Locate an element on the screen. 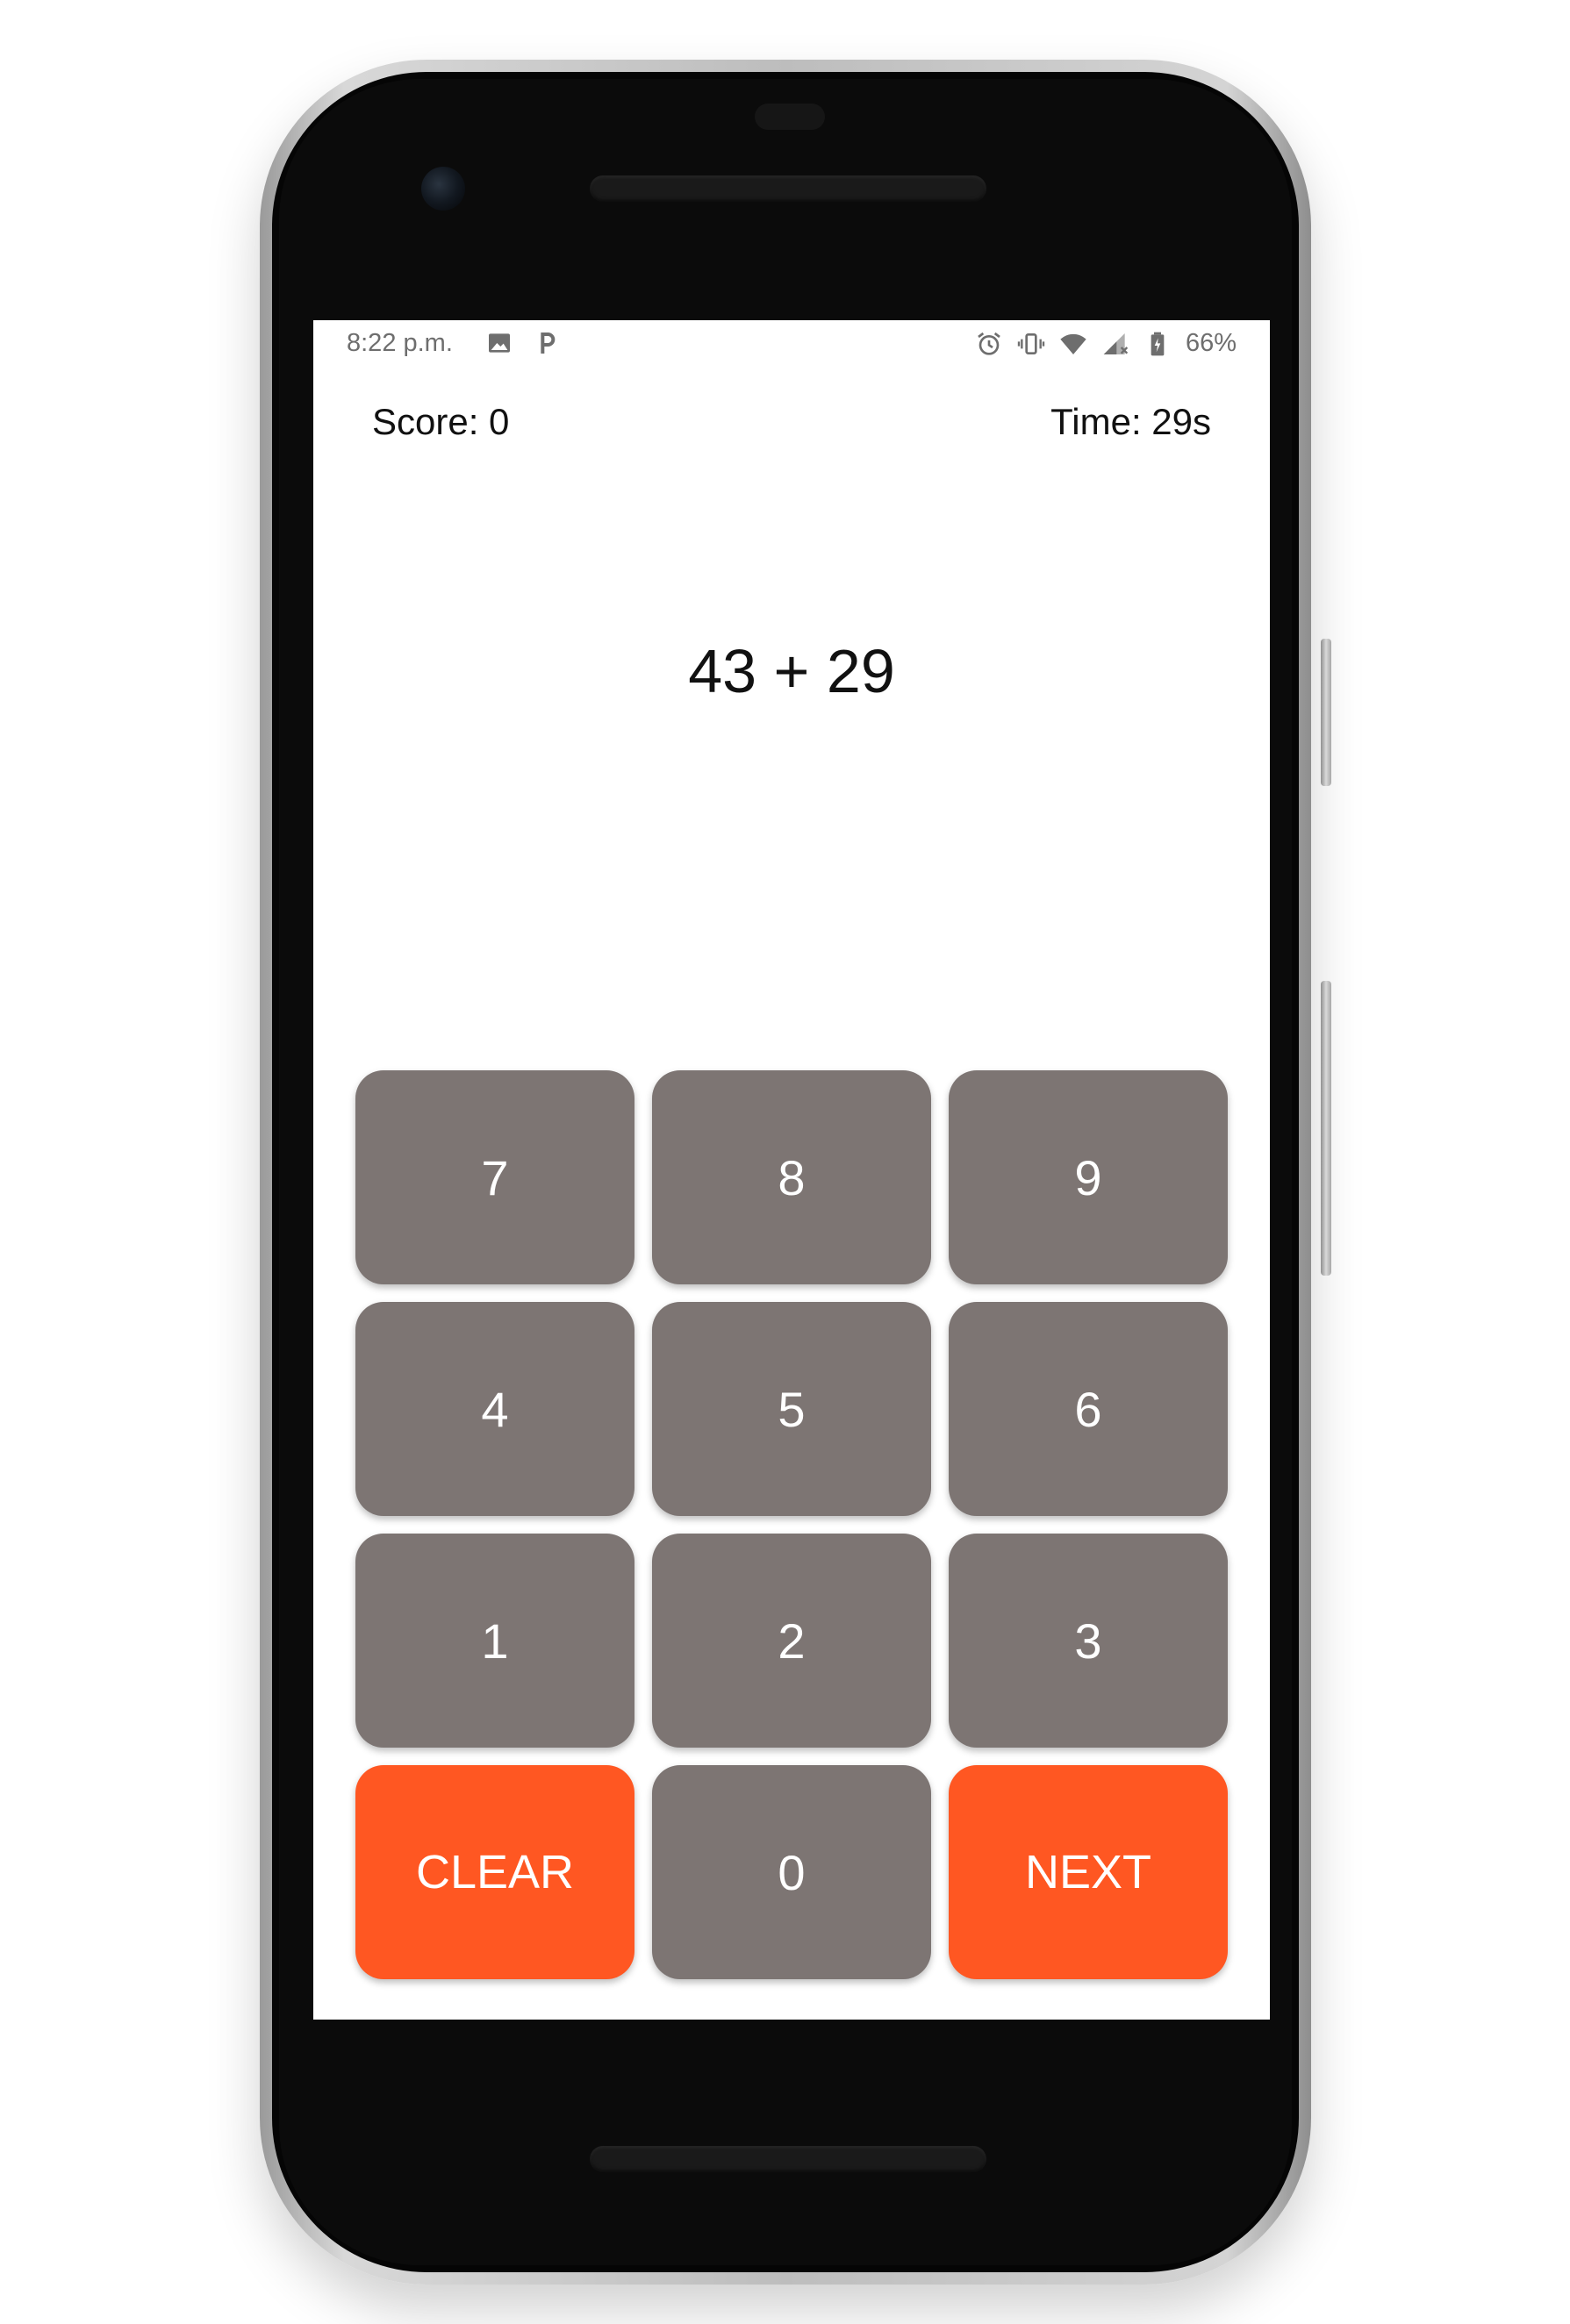 Image resolution: width=1570 pixels, height=2324 pixels. volume-button is located at coordinates (1326, 1128).